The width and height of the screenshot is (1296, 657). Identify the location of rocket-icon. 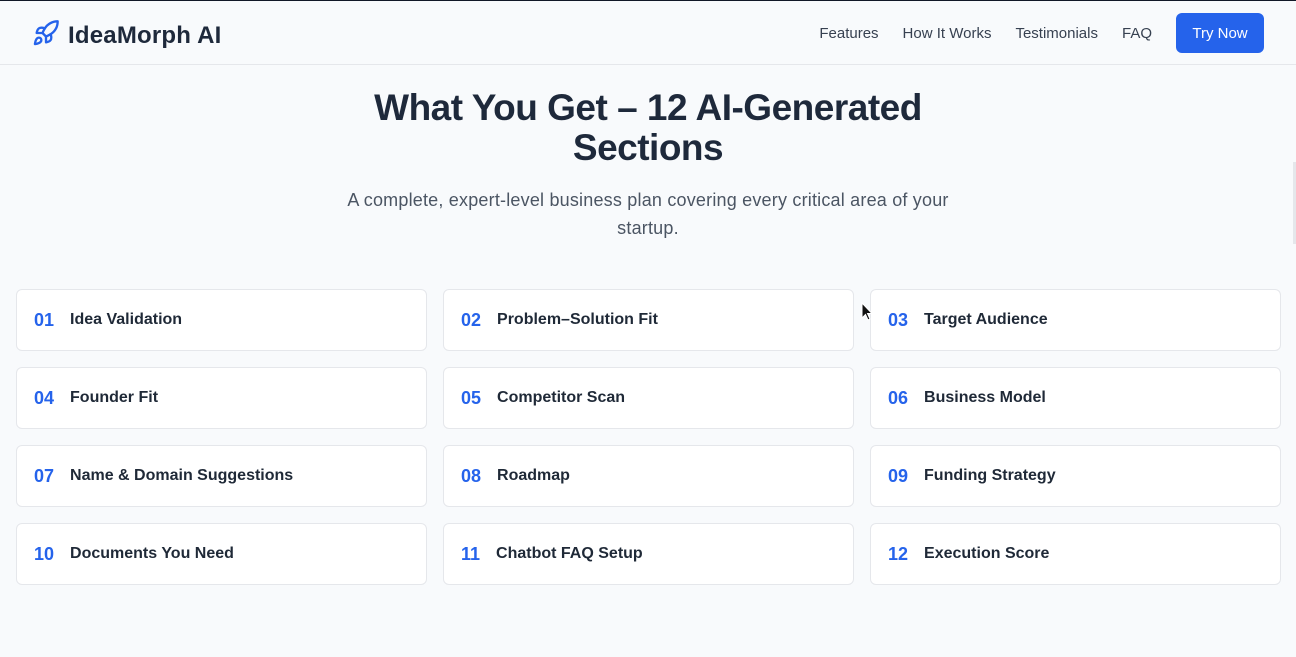
(46, 35).